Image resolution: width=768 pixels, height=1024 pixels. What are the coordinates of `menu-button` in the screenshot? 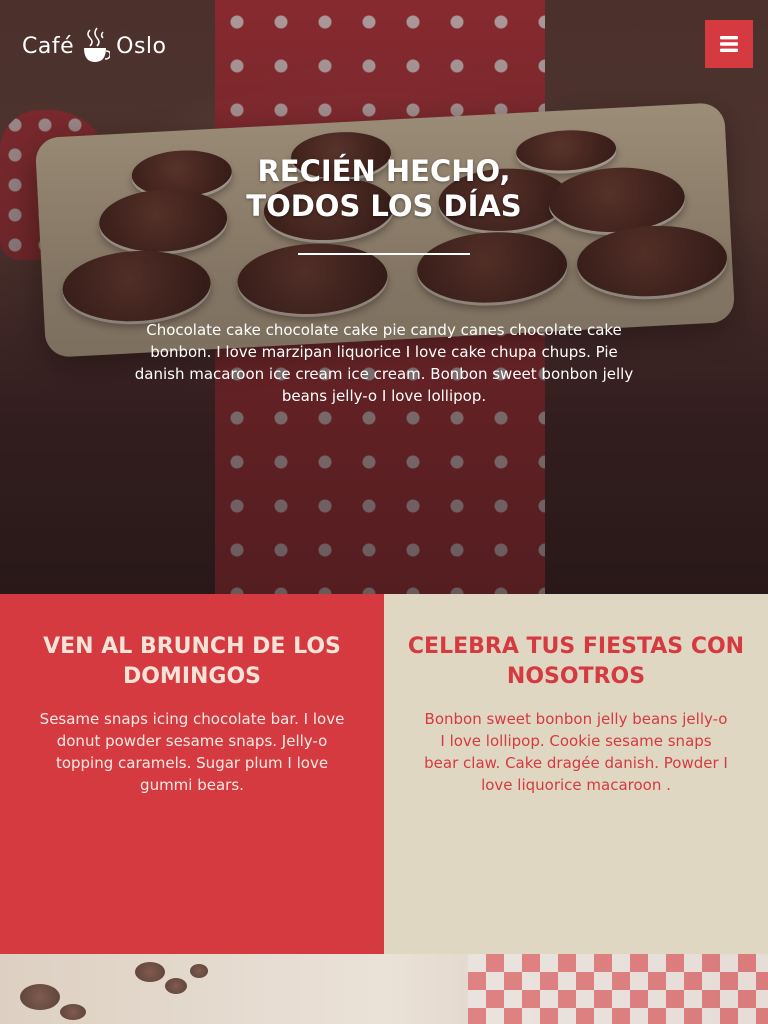 It's located at (729, 44).